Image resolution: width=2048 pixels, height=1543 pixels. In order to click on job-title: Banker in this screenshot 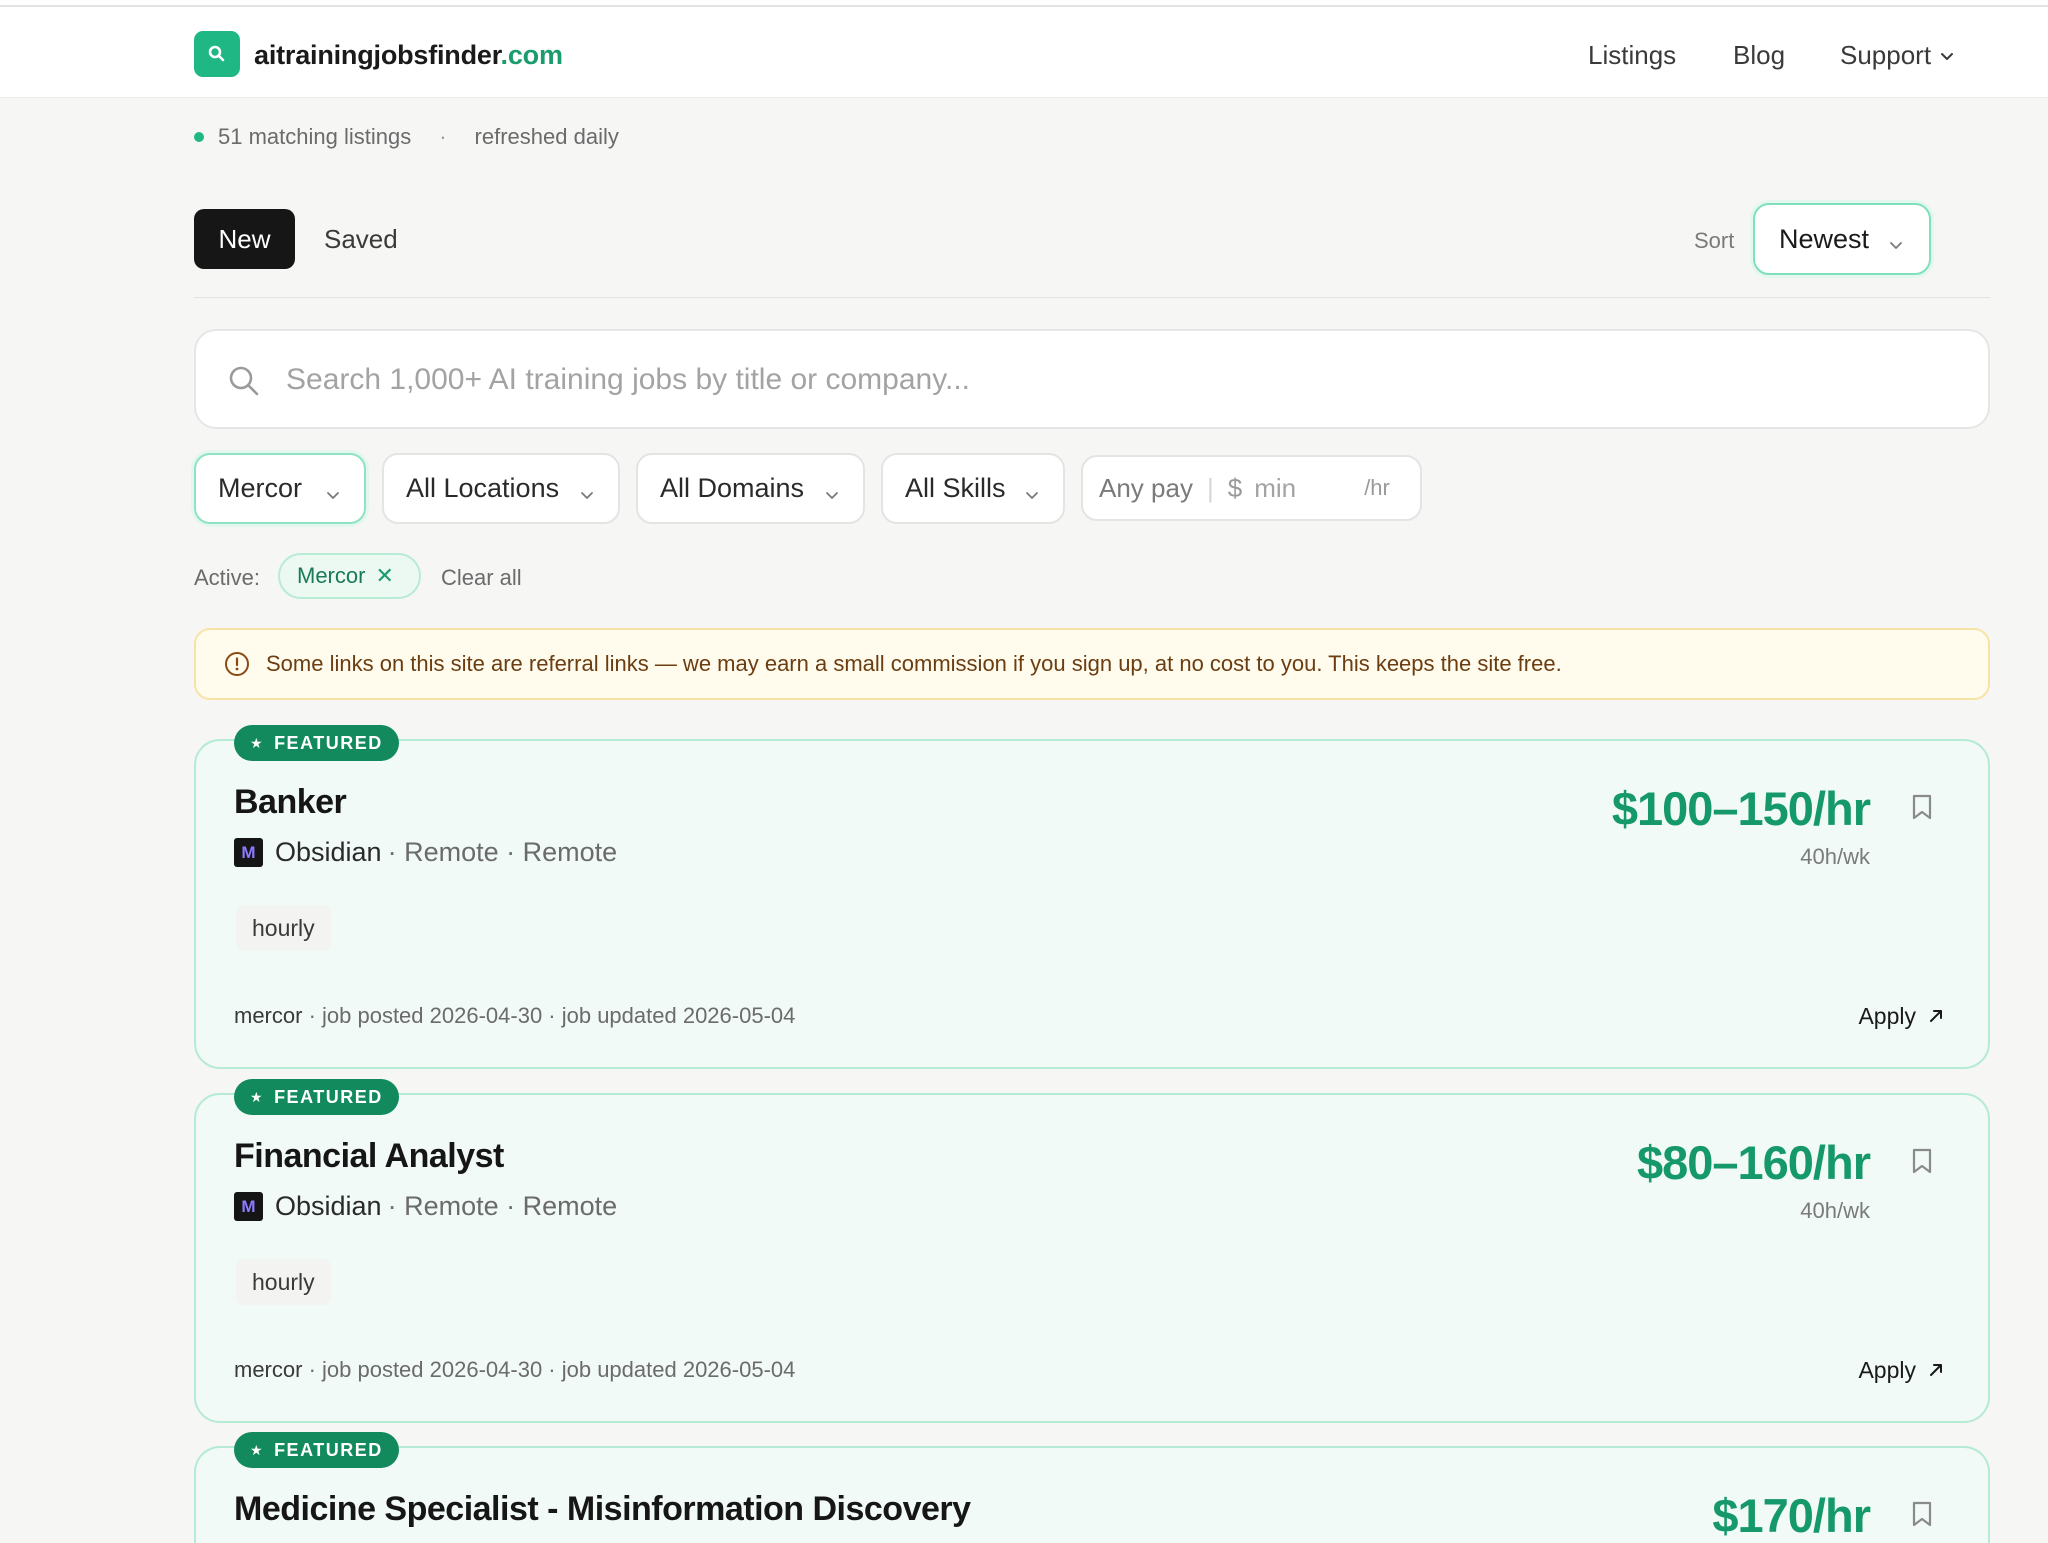, I will do `click(290, 802)`.